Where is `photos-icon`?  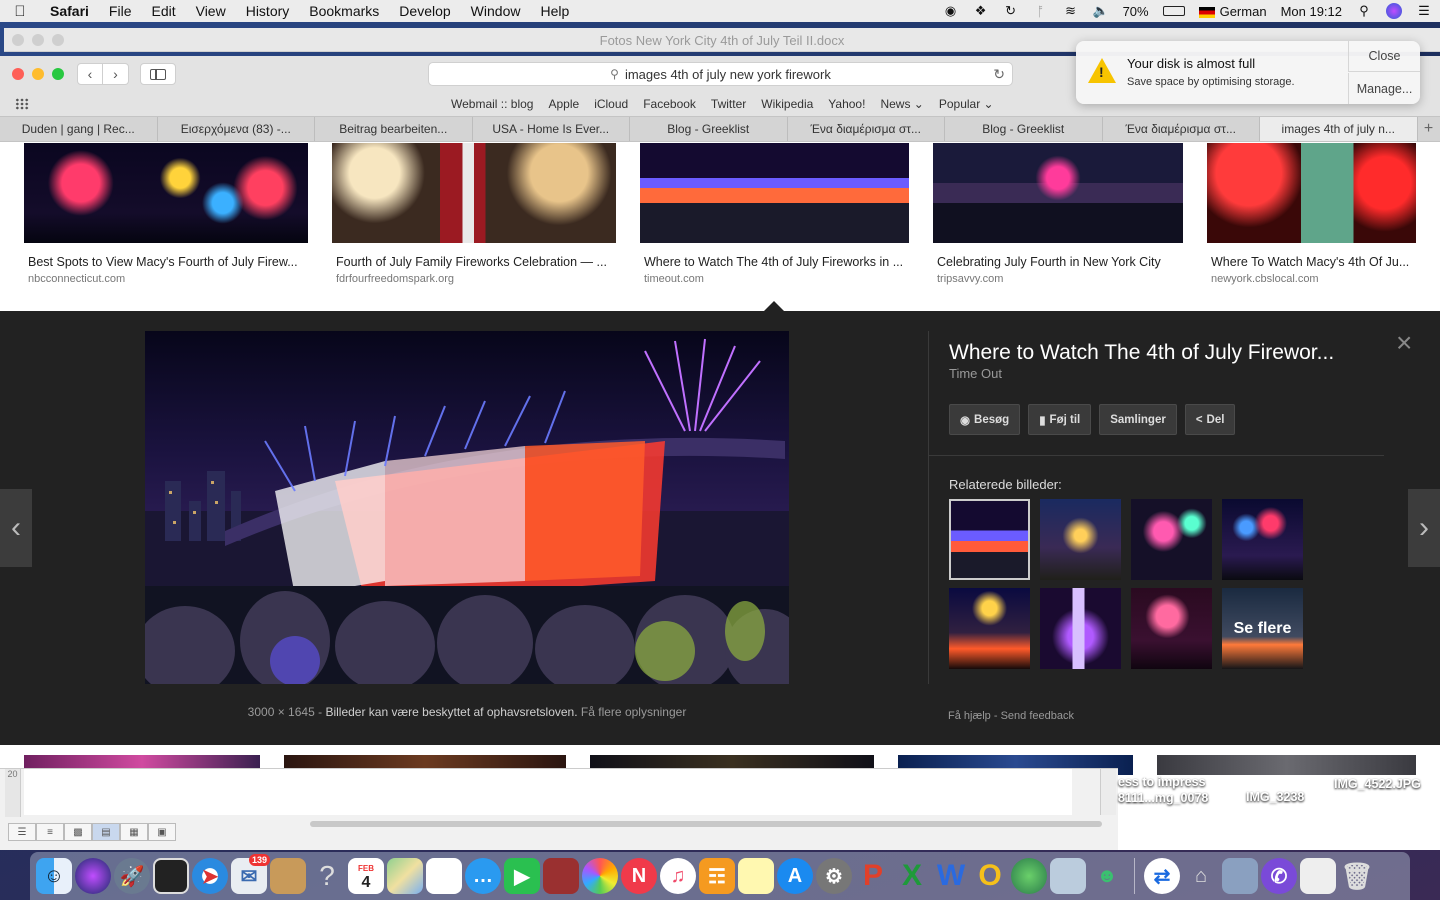 photos-icon is located at coordinates (600, 876).